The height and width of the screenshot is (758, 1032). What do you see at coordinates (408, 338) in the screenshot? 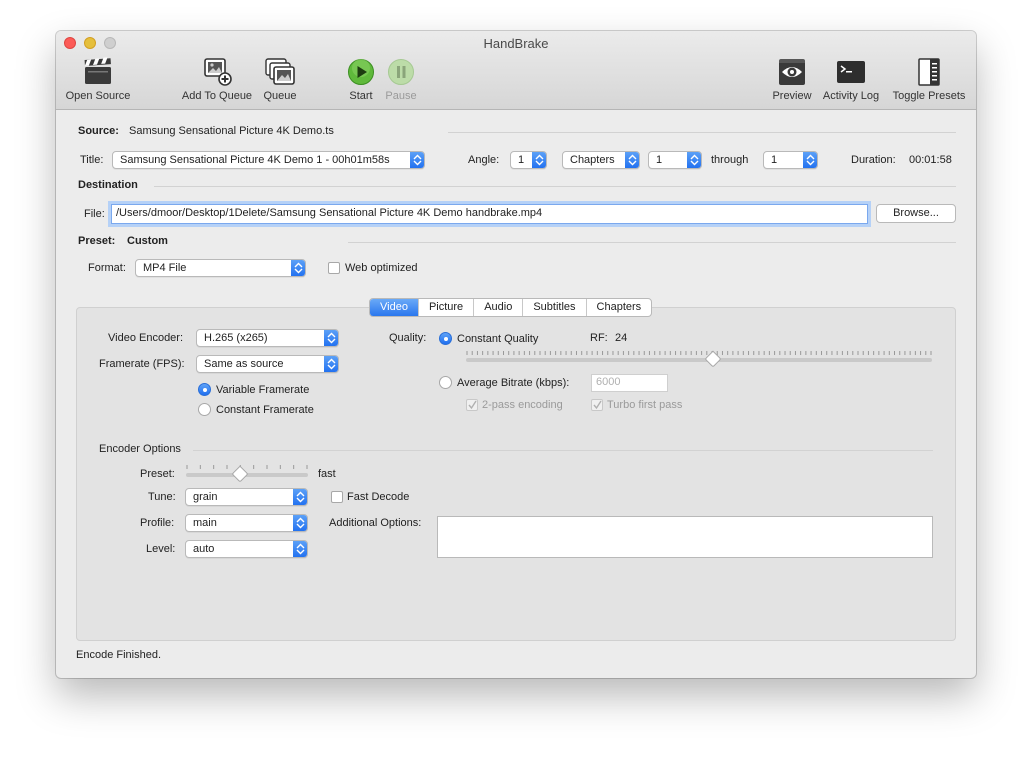
I see `quality-label: Quality:` at bounding box center [408, 338].